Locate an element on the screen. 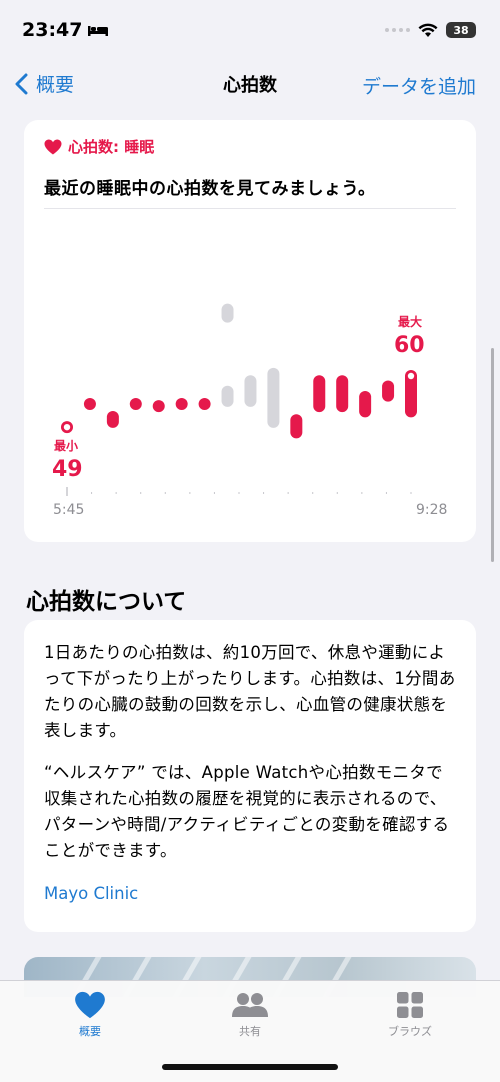 This screenshot has width=500, height=1082. min-value: 49 is located at coordinates (67, 469).